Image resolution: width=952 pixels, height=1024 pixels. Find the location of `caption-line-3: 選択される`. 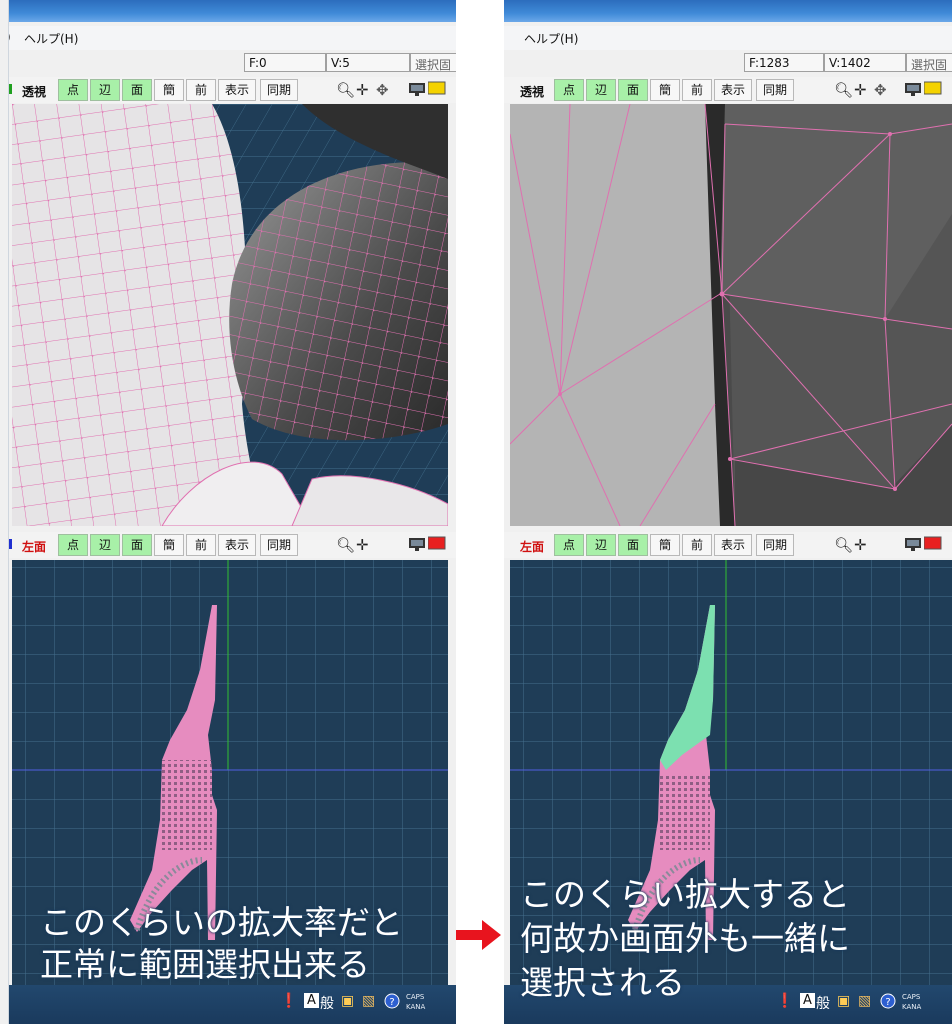

caption-line-3: 選択される is located at coordinates (602, 982).